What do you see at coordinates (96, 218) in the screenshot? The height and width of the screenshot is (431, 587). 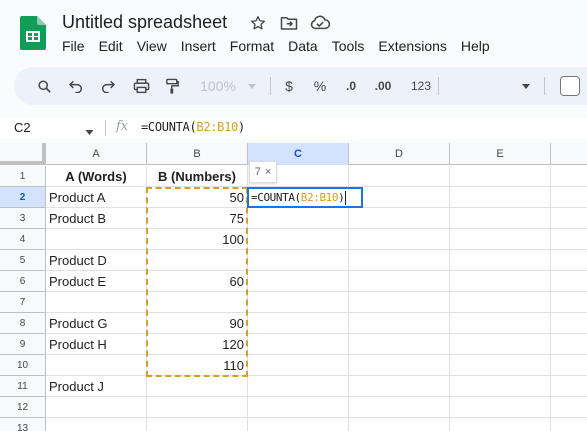 I see `cell-a3: Product B` at bounding box center [96, 218].